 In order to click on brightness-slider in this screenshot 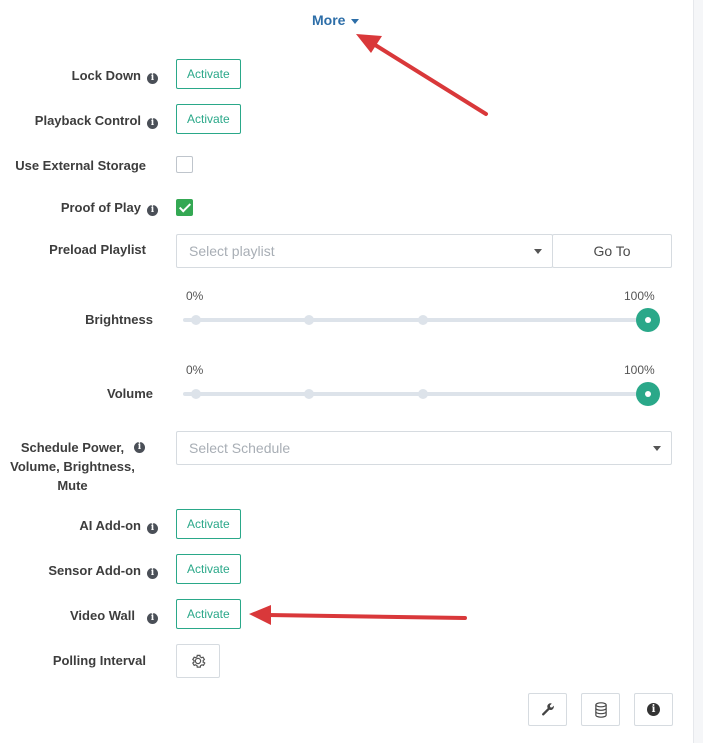, I will do `click(421, 320)`.